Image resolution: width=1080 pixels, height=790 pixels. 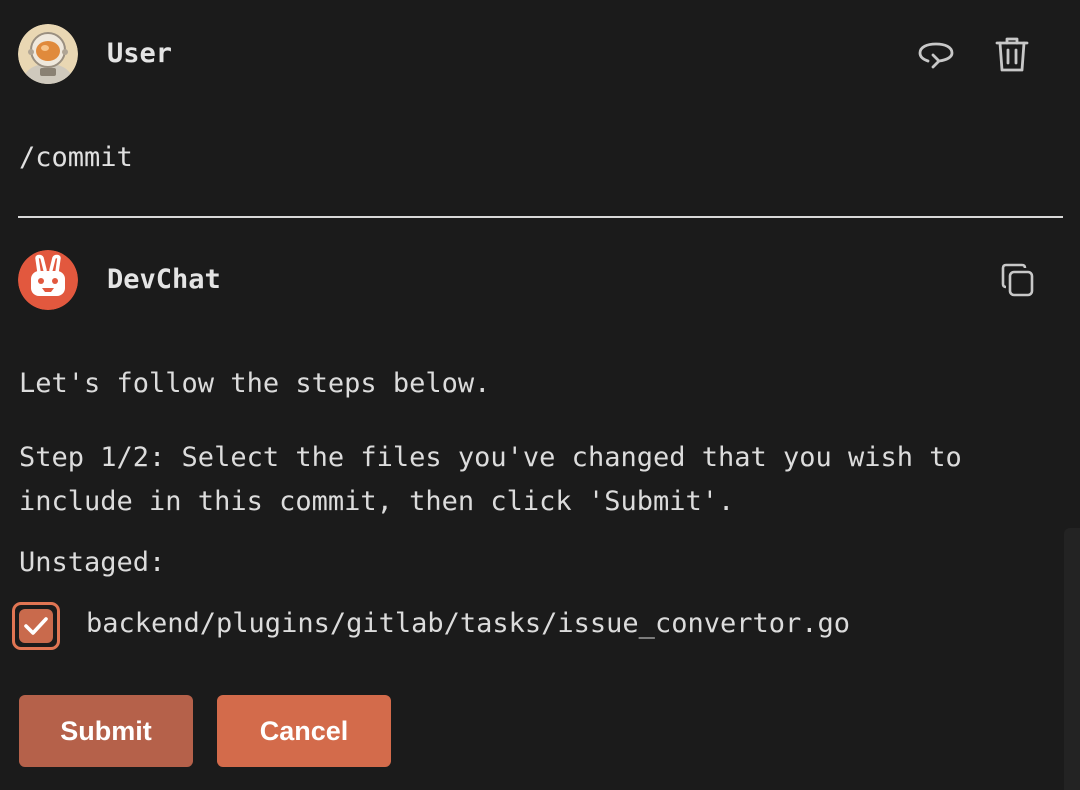 What do you see at coordinates (48, 280) in the screenshot?
I see `rabbit-logo-icon` at bounding box center [48, 280].